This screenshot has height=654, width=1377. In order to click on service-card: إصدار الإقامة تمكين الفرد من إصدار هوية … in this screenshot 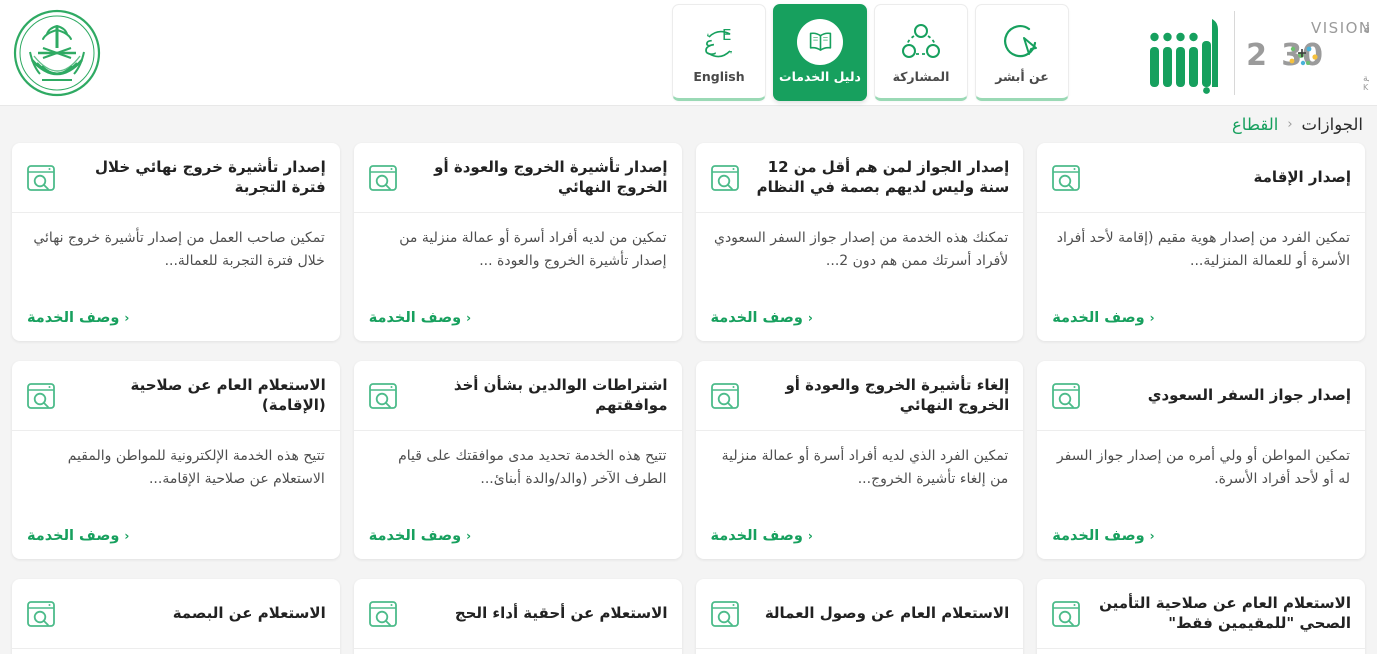, I will do `click(1201, 242)`.